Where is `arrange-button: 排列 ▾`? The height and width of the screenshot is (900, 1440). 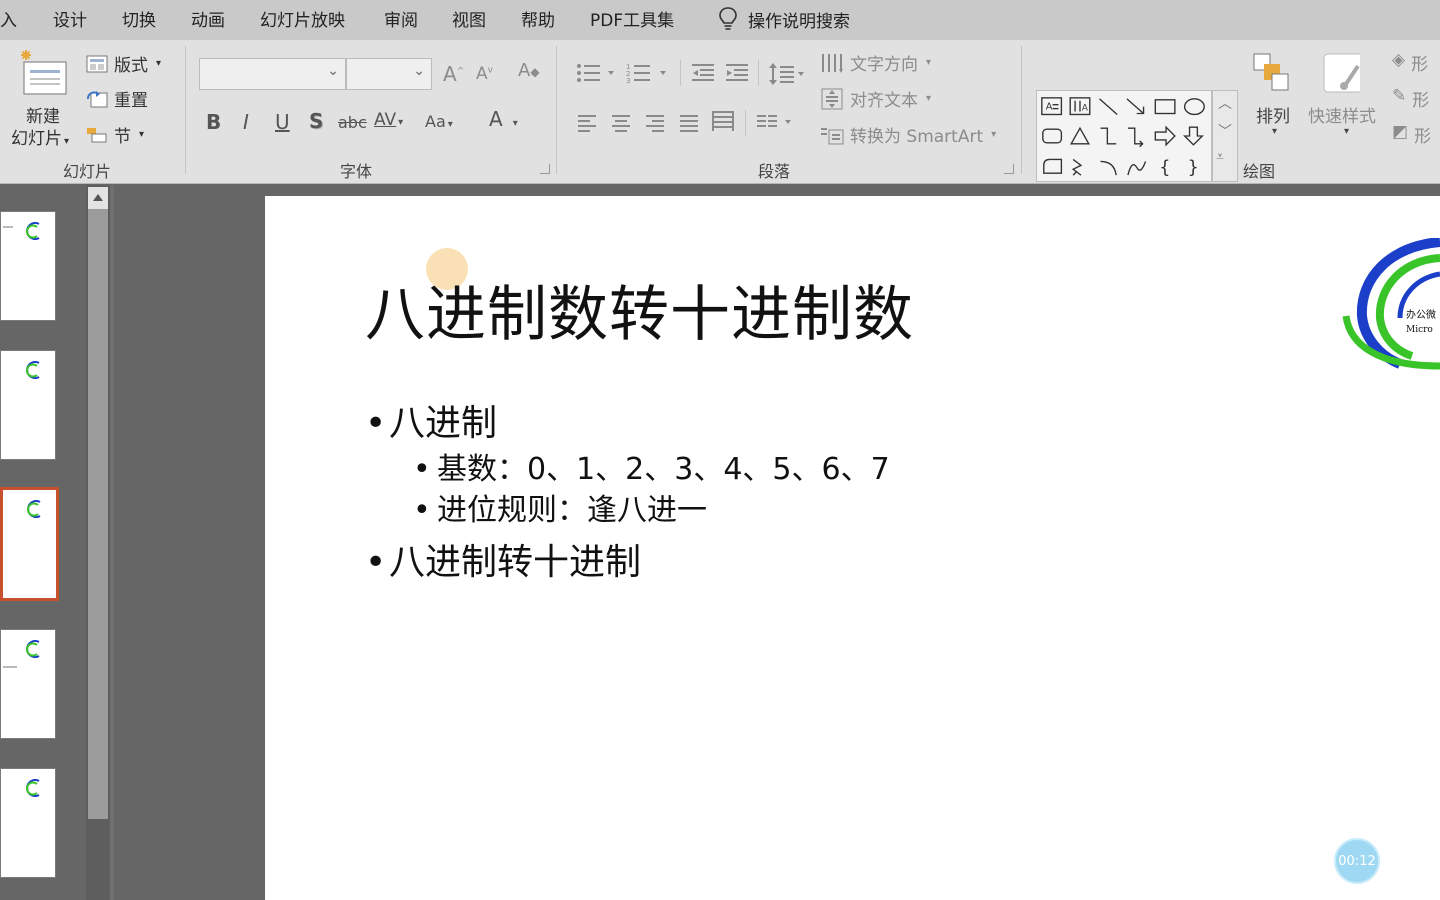
arrange-button: 排列 ▾ is located at coordinates (1272, 94).